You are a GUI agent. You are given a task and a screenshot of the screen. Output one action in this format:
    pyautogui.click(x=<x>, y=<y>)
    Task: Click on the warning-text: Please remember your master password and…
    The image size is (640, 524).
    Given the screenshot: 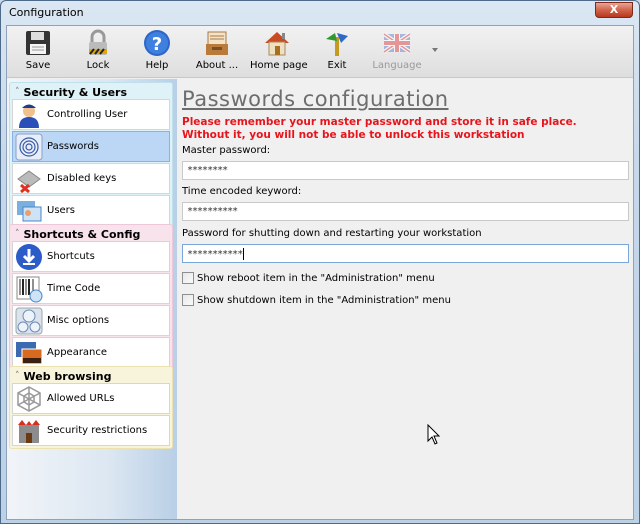 What is the action you would take?
    pyautogui.click(x=379, y=128)
    